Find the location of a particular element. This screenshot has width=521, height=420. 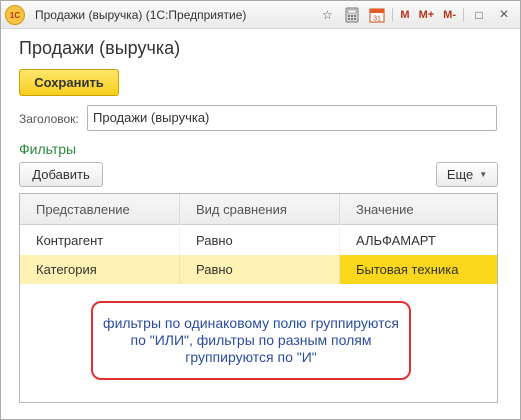

header-label: Заголовок: is located at coordinates (49, 119).